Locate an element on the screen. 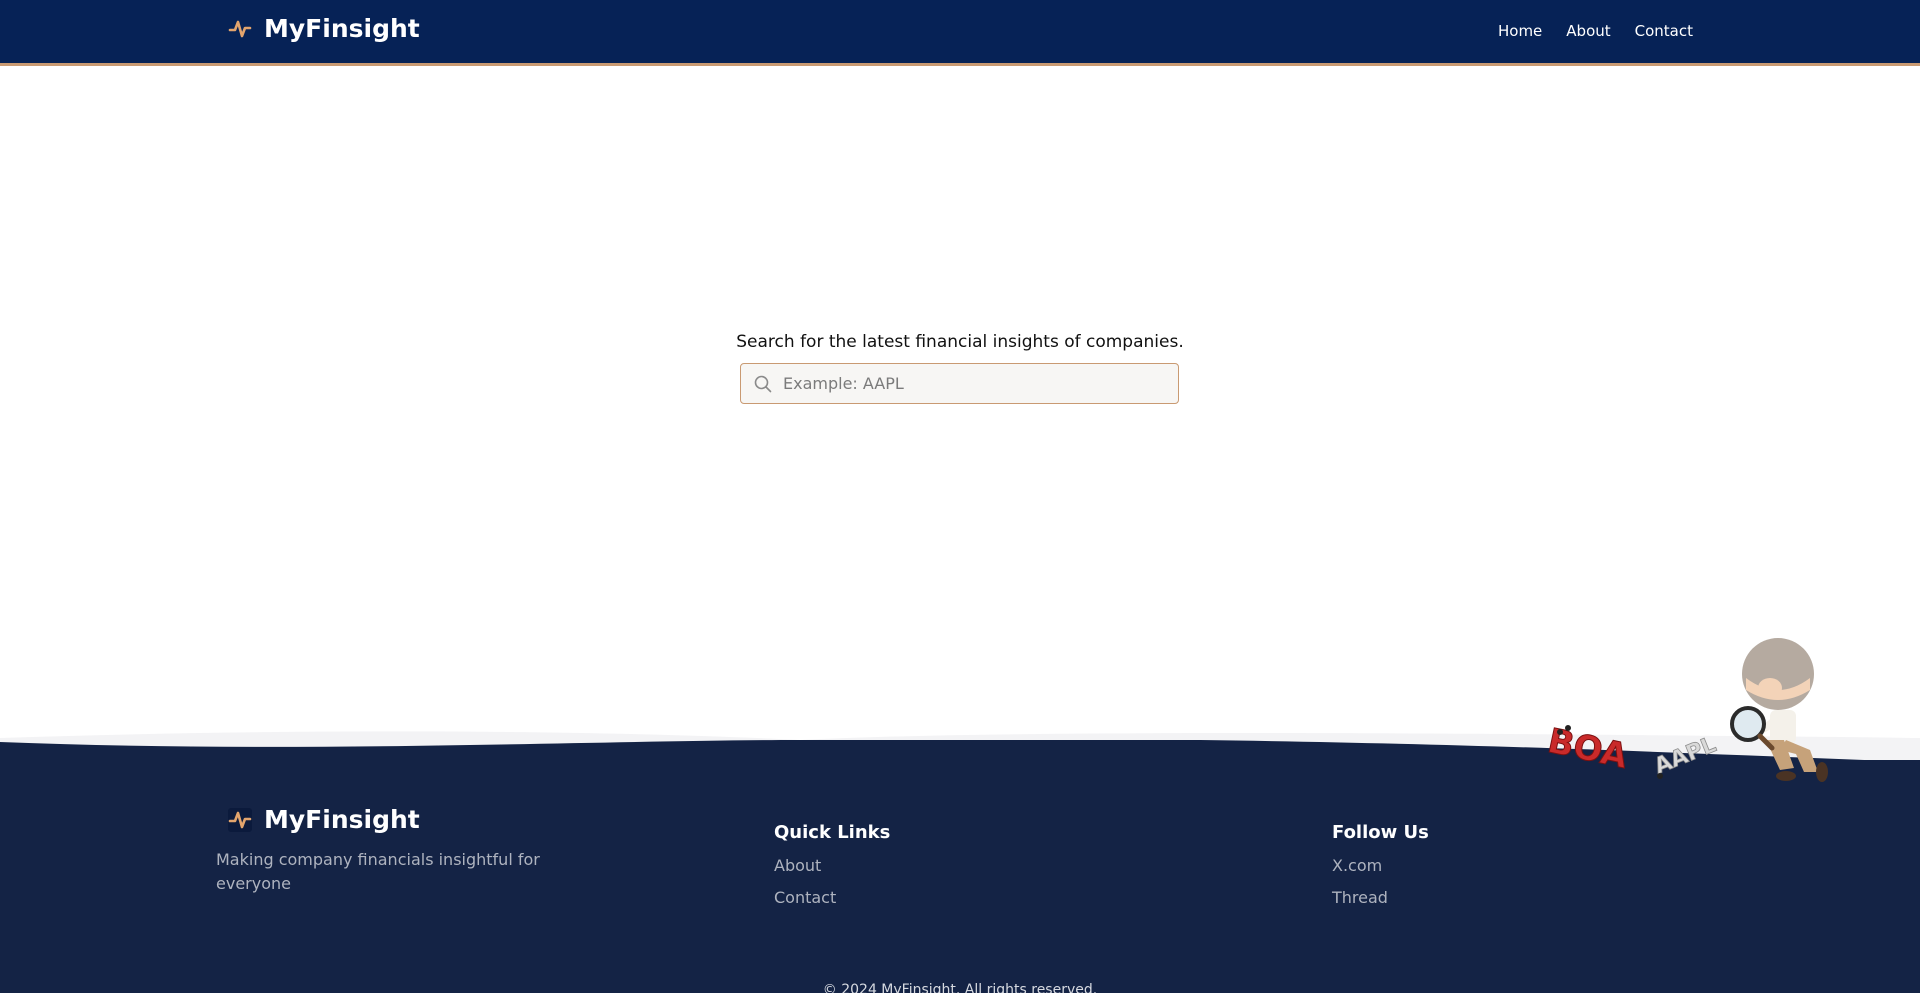 The height and width of the screenshot is (993, 1920). brand-link: MyFinsight is located at coordinates (324, 28).